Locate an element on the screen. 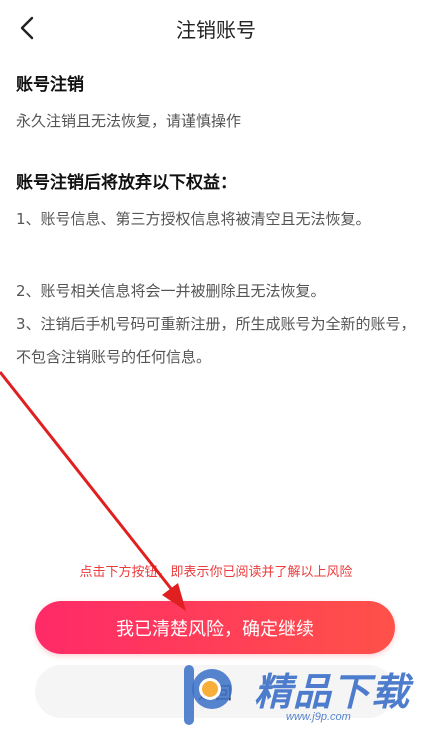  navigation-bar: 注销账号 is located at coordinates (216, 28).